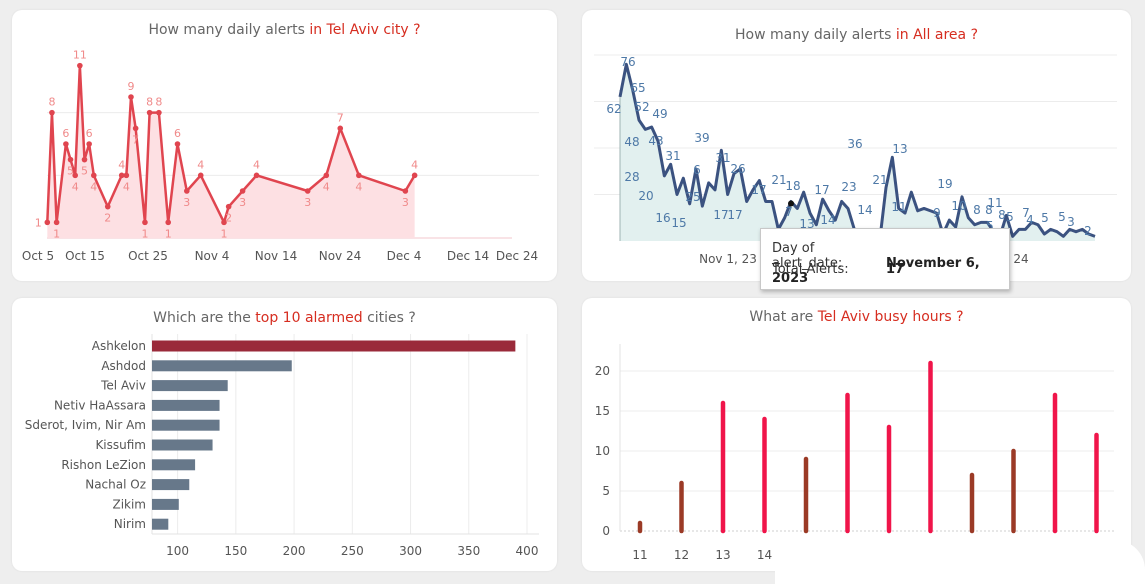 The width and height of the screenshot is (1145, 584). Describe the element at coordinates (602, 451) in the screenshot. I see `y-tick-label: 10` at that location.